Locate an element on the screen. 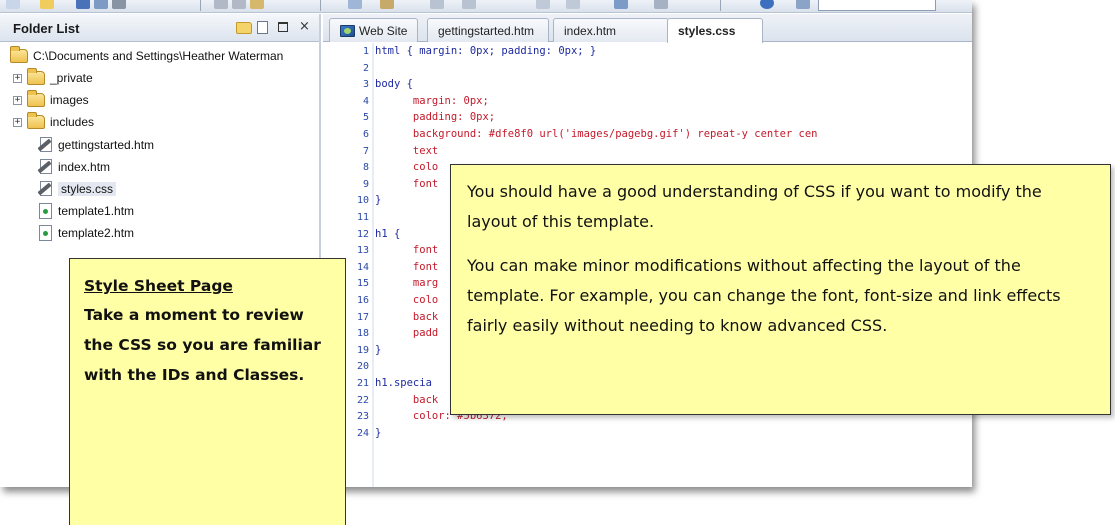  code-line: h1 { is located at coordinates (388, 233).